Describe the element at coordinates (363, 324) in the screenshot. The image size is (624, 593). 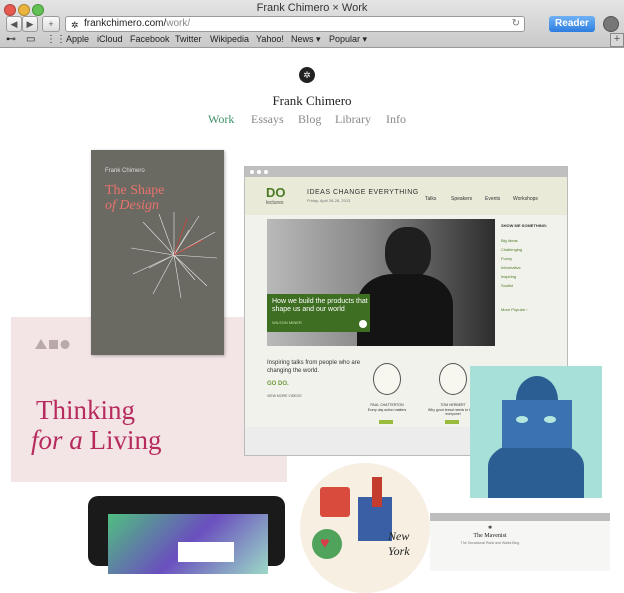
I see `play-icon` at that location.